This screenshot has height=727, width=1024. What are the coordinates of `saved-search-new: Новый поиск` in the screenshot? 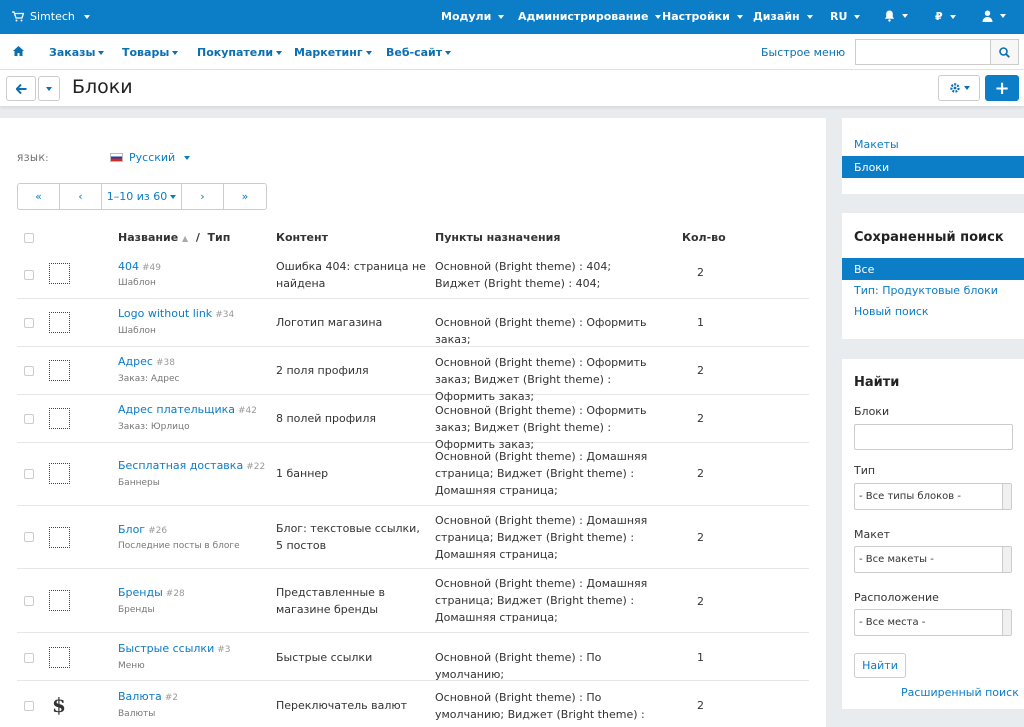 It's located at (891, 311).